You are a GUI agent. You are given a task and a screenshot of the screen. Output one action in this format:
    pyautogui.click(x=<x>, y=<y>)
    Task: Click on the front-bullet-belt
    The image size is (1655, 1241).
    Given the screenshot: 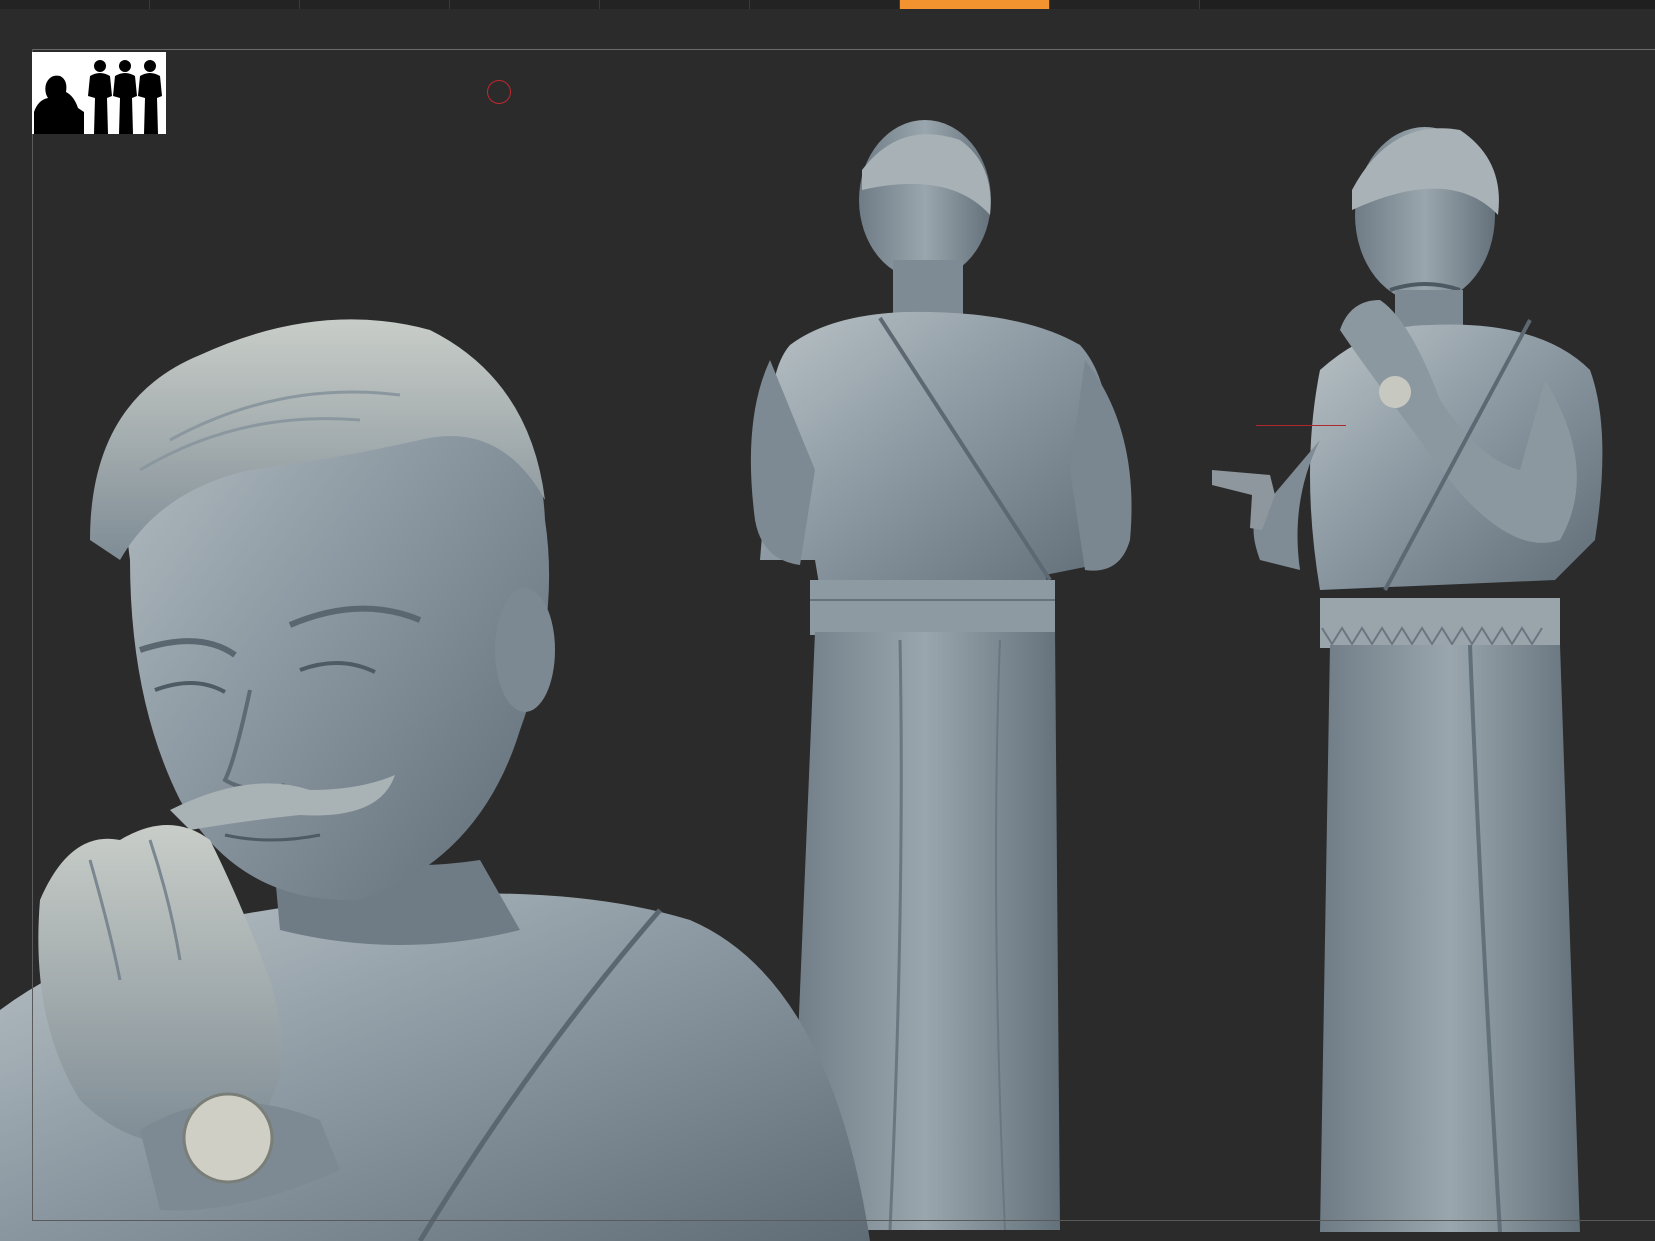 What is the action you would take?
    pyautogui.click(x=1440, y=623)
    